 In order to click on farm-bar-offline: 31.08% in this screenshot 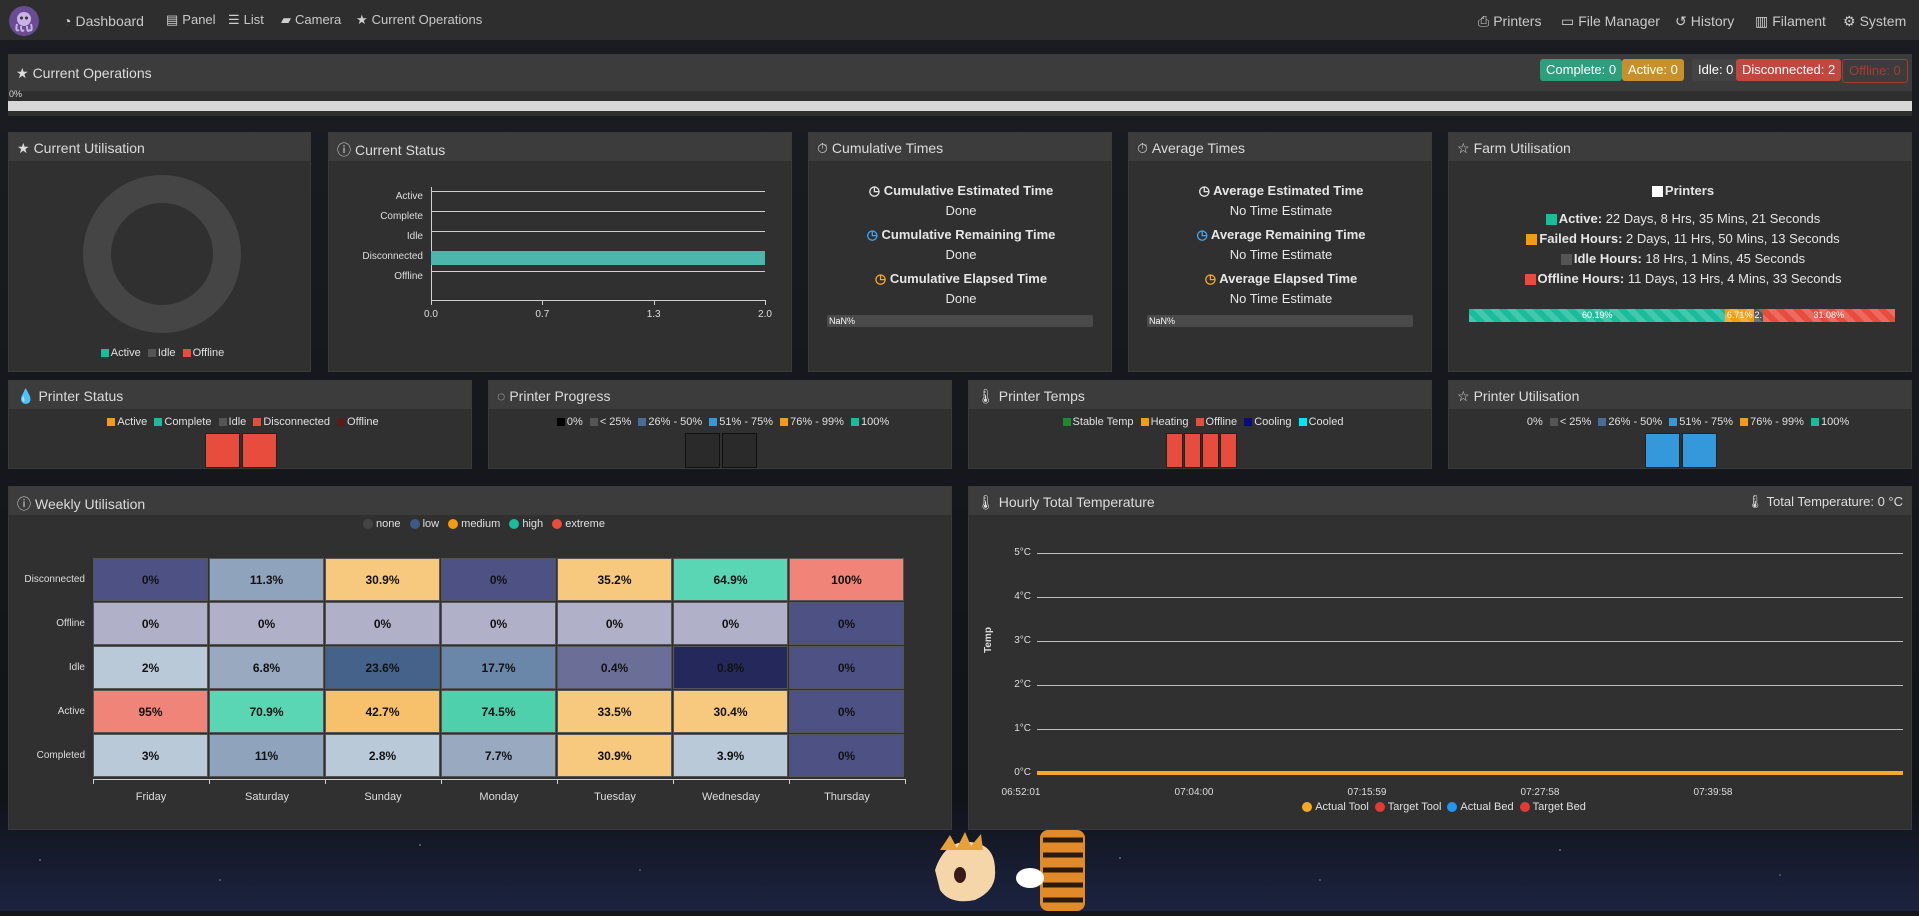, I will do `click(1828, 315)`.